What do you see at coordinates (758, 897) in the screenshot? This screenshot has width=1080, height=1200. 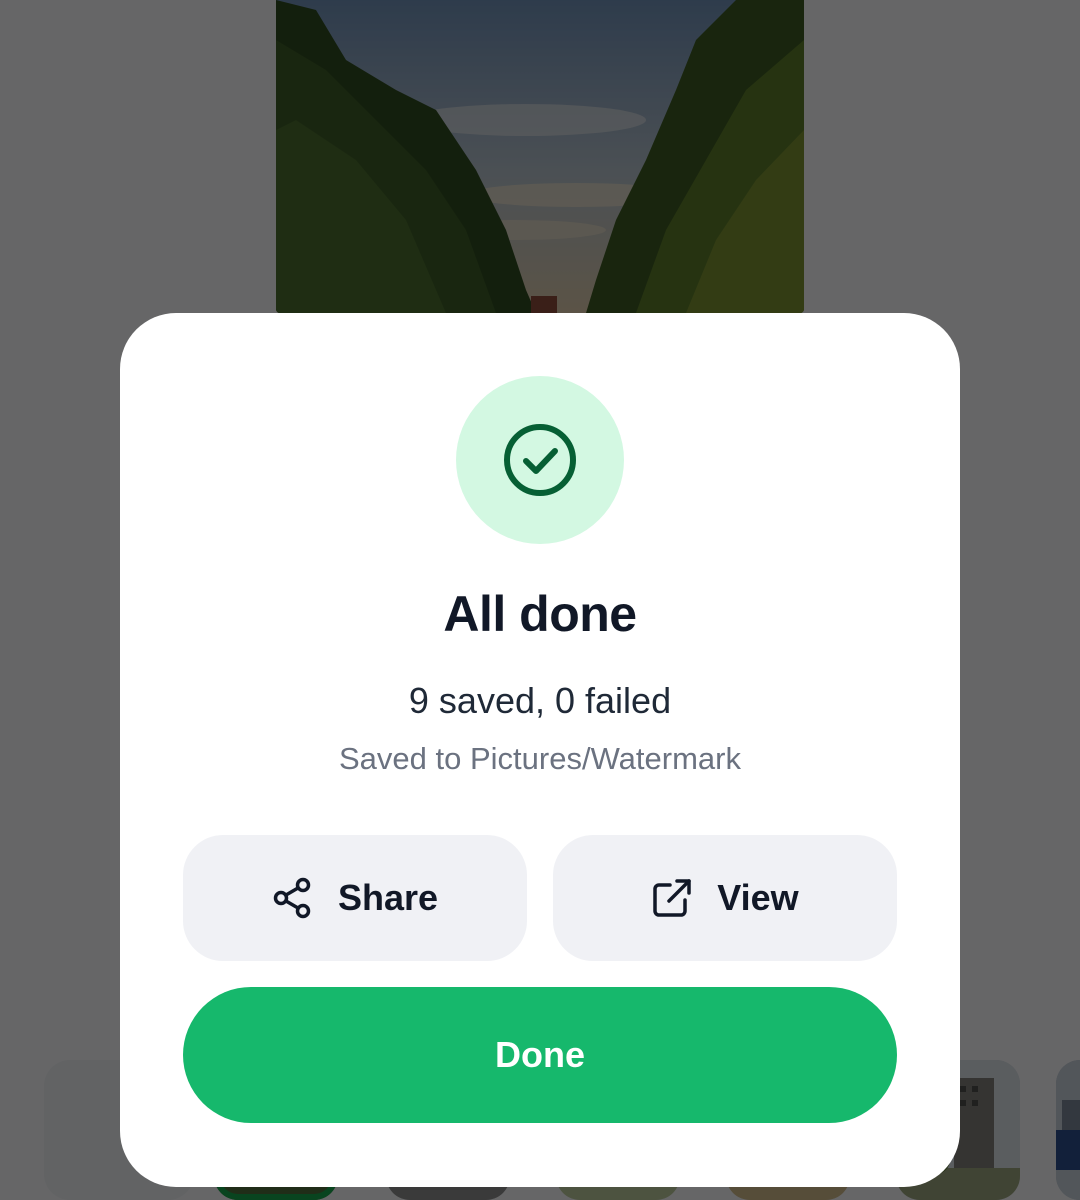 I see `view-button-label: View` at bounding box center [758, 897].